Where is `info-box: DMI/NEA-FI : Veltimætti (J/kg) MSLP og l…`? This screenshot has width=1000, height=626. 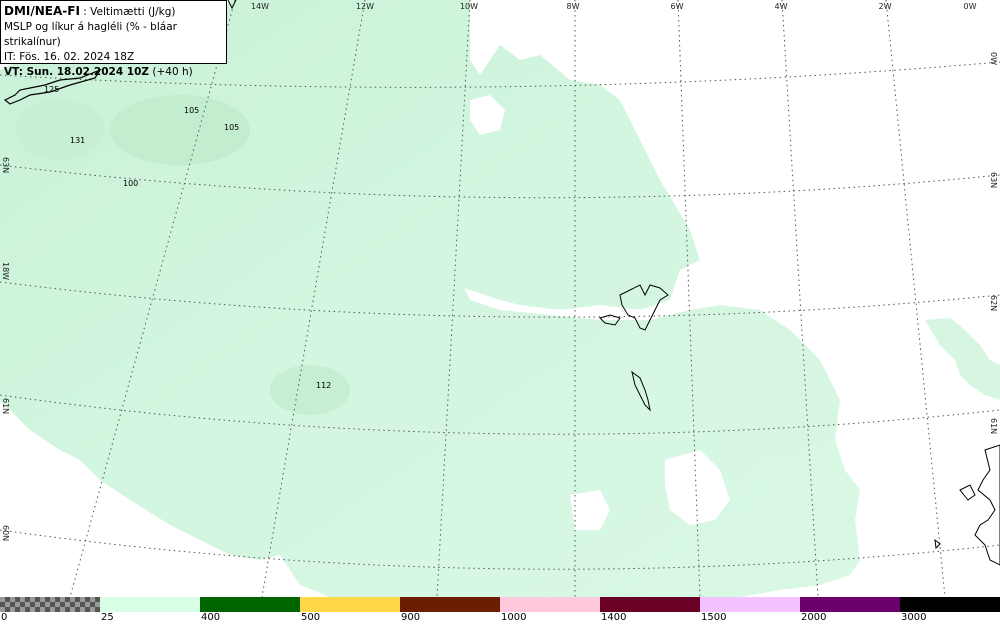
info-box: DMI/NEA-FI : Veltimætti (J/kg) MSLP og l… is located at coordinates (113, 39).